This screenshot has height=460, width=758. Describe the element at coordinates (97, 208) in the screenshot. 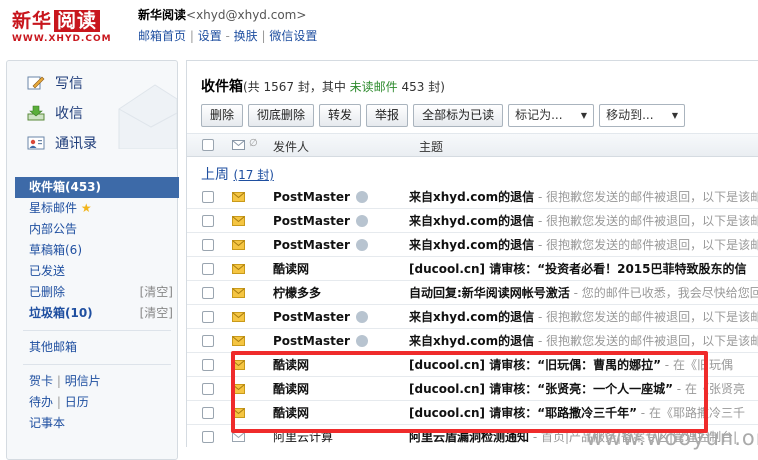

I see `folder-starred: 星标邮件 ★` at that location.